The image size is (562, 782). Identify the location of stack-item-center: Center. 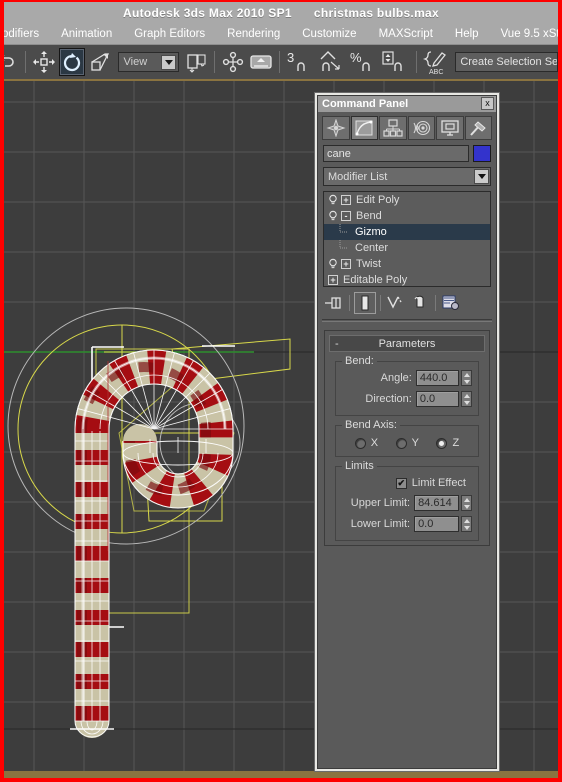
(407, 248).